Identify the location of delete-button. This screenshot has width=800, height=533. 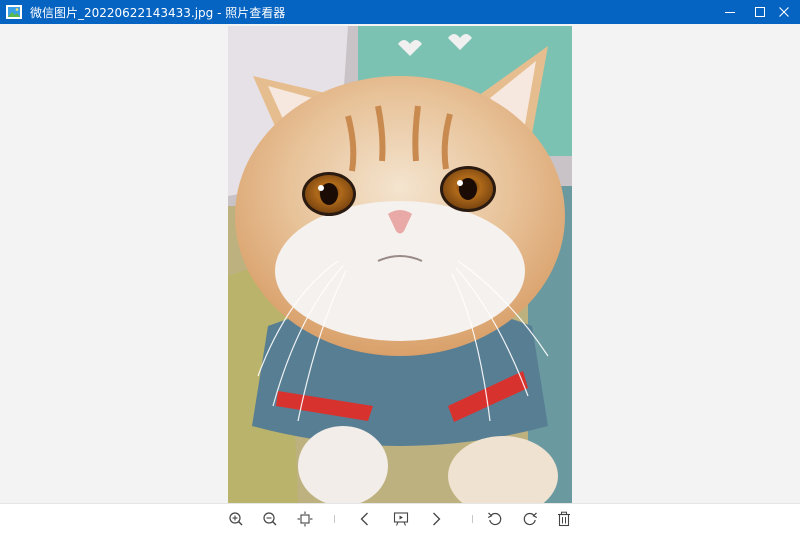
(564, 519).